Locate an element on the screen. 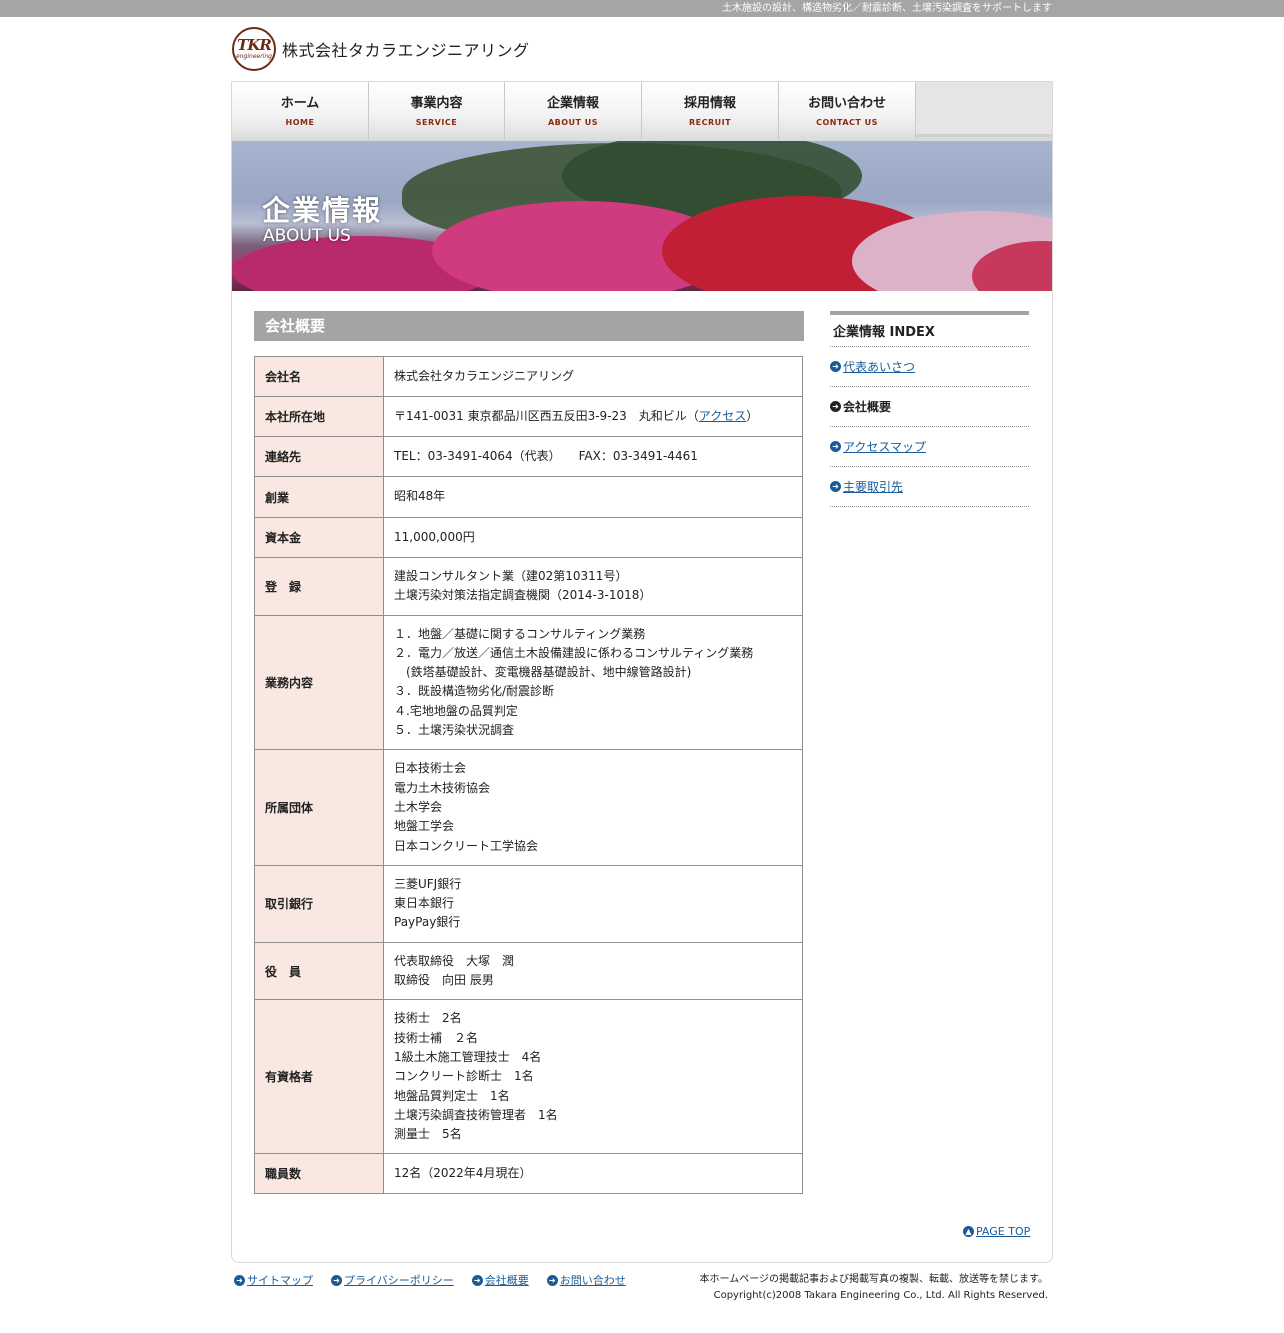 This screenshot has height=1333, width=1284. sidebar-link: アクセスマップ is located at coordinates (884, 446).